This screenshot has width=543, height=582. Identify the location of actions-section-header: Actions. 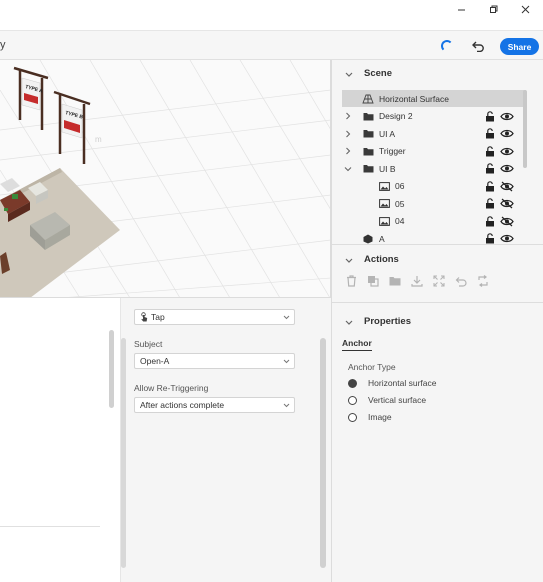
(365, 259).